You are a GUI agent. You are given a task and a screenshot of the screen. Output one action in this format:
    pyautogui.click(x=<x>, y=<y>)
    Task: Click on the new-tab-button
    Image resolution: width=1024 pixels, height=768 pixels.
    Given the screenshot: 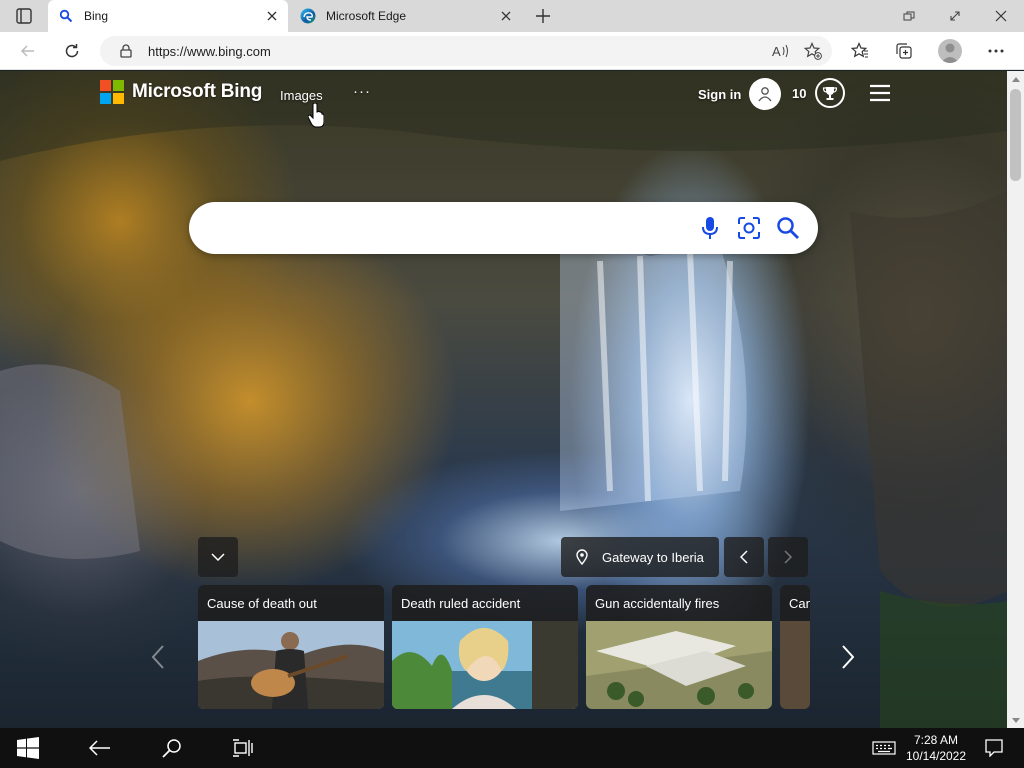 What is the action you would take?
    pyautogui.click(x=543, y=16)
    